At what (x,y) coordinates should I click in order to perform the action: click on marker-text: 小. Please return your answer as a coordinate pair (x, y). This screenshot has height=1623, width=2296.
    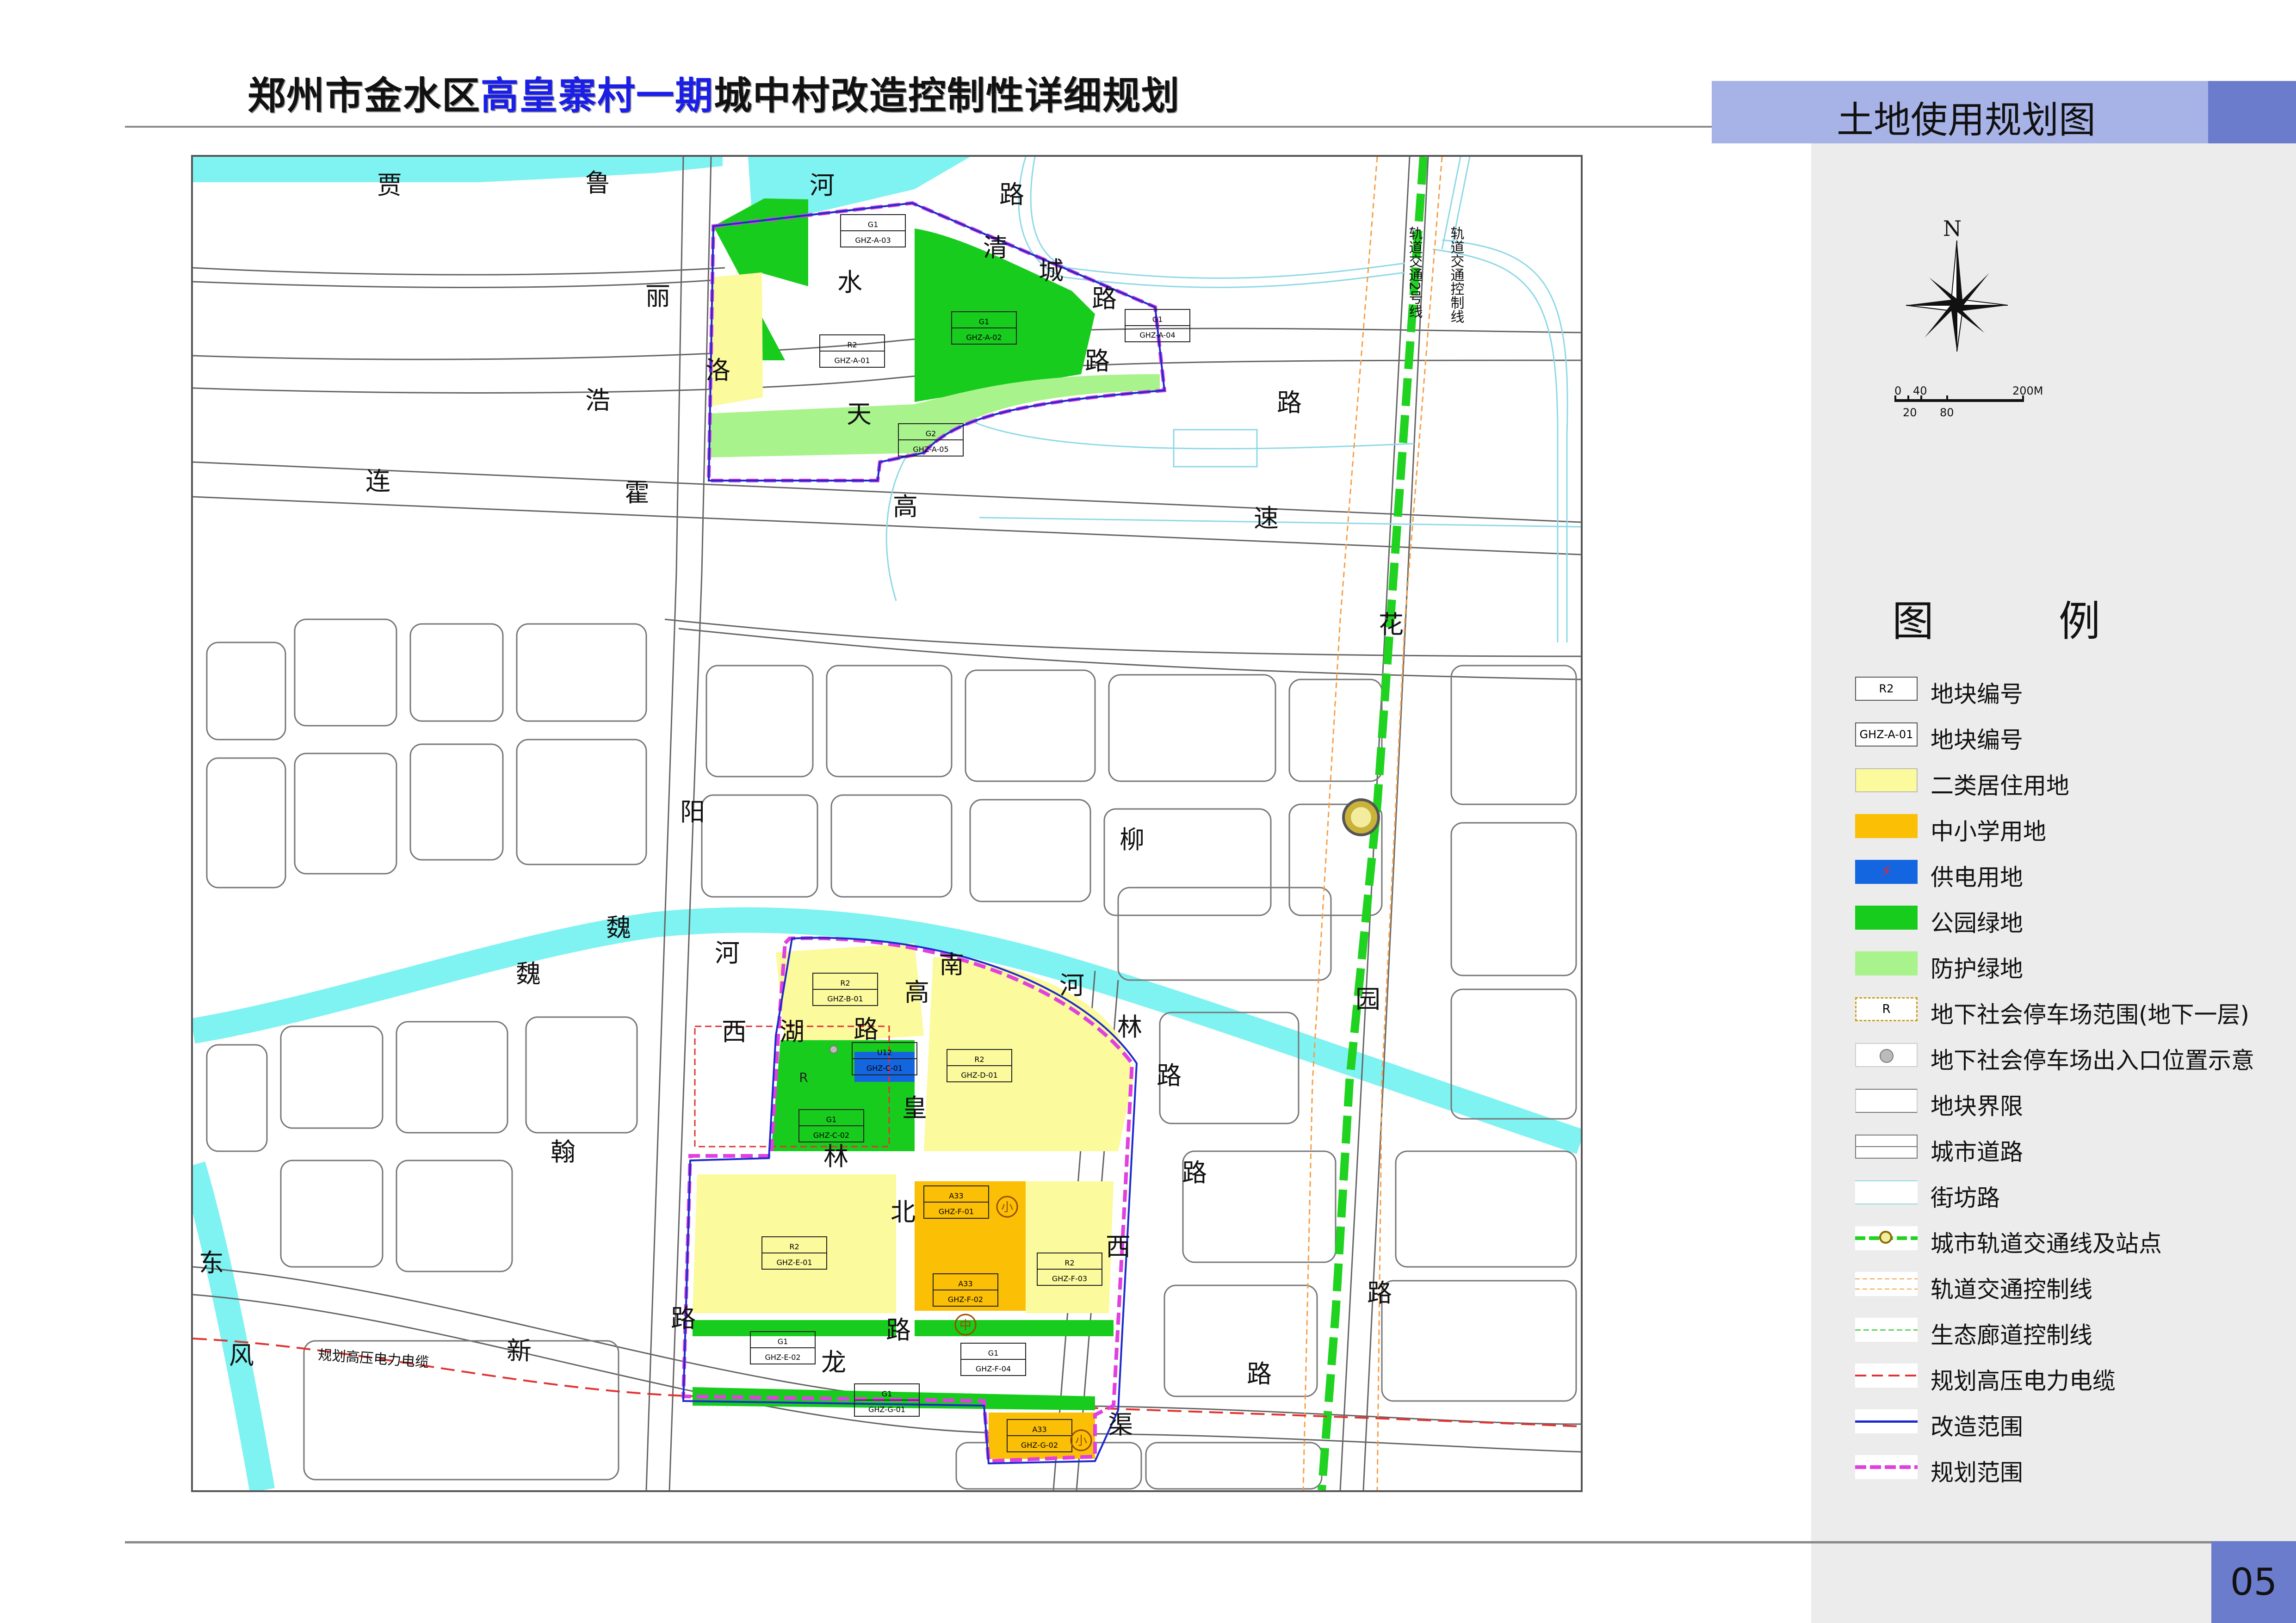
    Looking at the image, I should click on (1007, 1208).